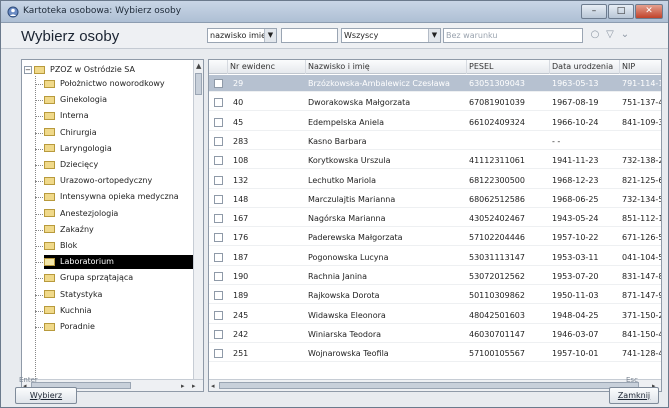  Describe the element at coordinates (640, 67) in the screenshot. I see `column-header-nip: NIP` at that location.